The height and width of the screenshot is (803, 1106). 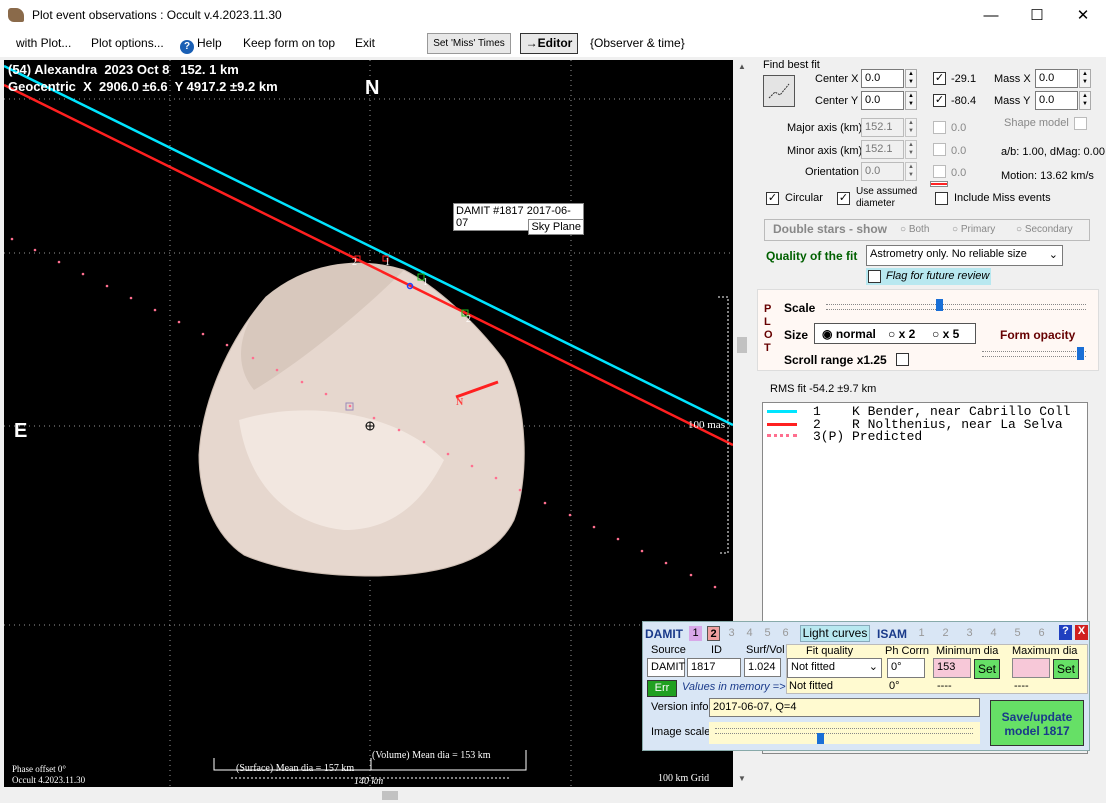 I want to click on damit-model-4: 4, so click(x=749, y=633).